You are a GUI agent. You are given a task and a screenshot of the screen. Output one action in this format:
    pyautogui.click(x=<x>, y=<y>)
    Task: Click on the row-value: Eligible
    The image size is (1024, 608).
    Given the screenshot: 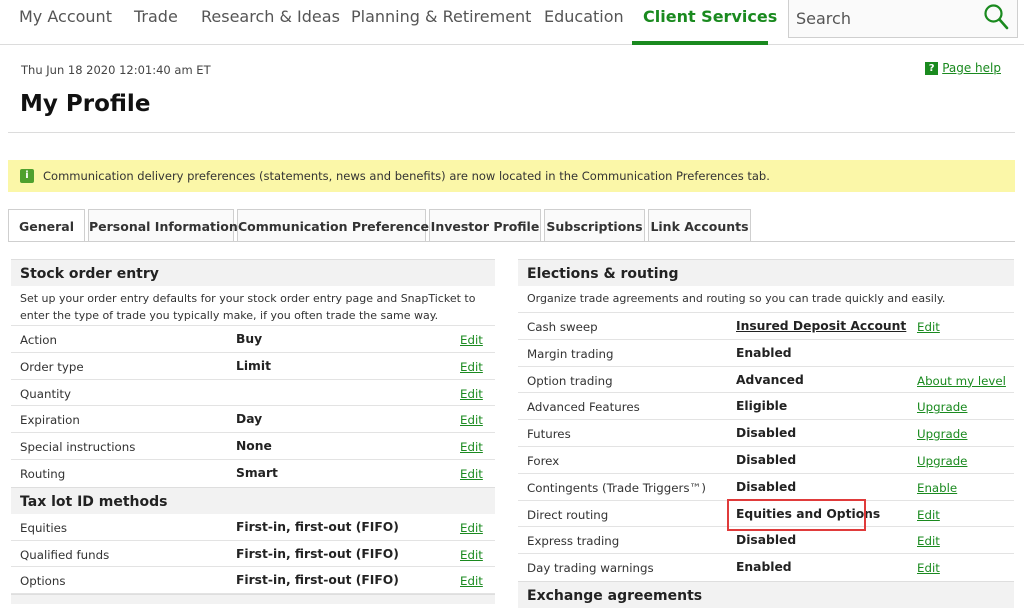 What is the action you would take?
    pyautogui.click(x=762, y=406)
    